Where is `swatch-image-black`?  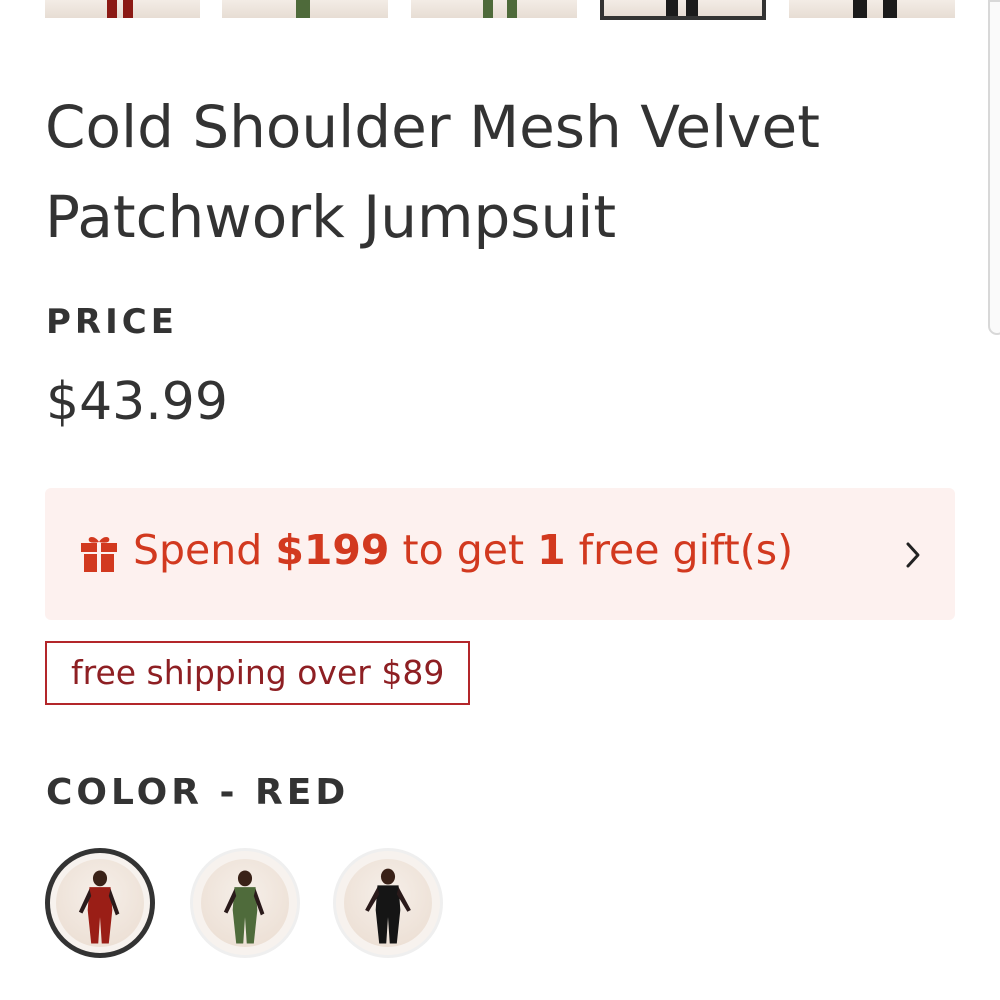 swatch-image-black is located at coordinates (388, 903).